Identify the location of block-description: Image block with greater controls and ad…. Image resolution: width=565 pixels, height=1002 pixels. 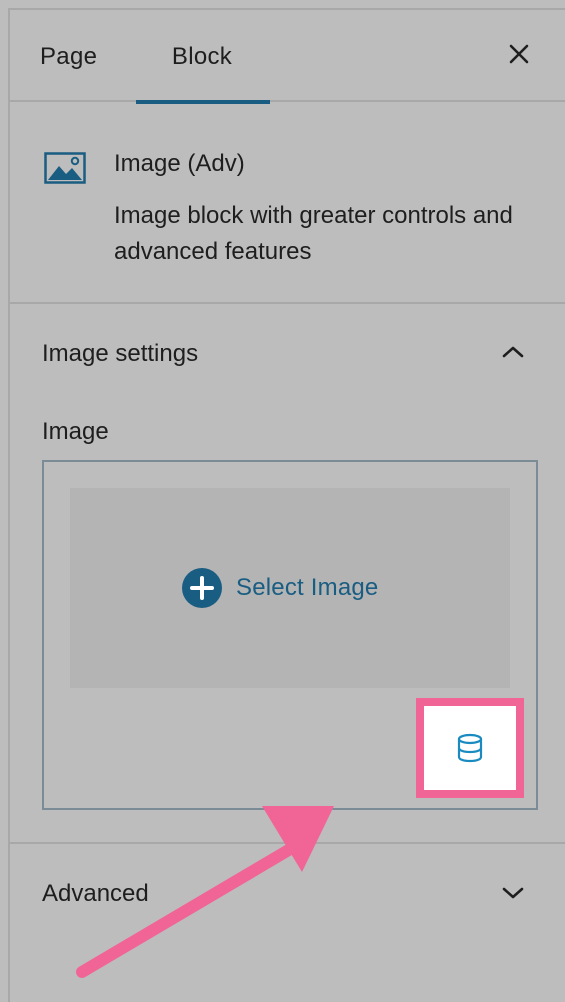
(313, 233).